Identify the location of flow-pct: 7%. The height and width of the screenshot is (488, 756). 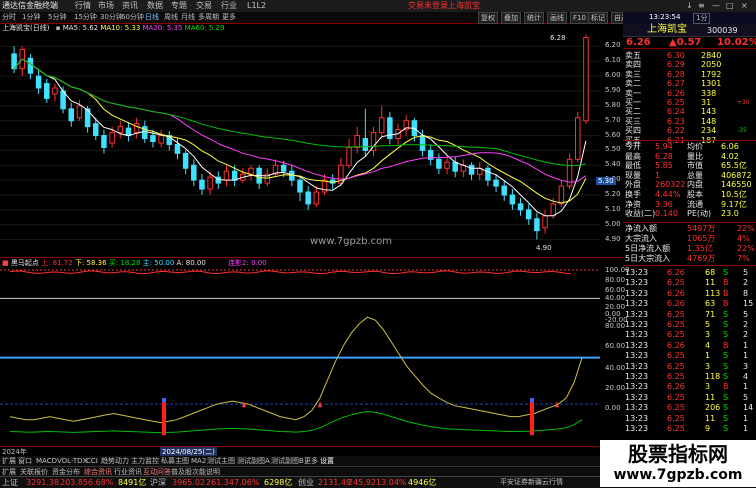
(743, 258).